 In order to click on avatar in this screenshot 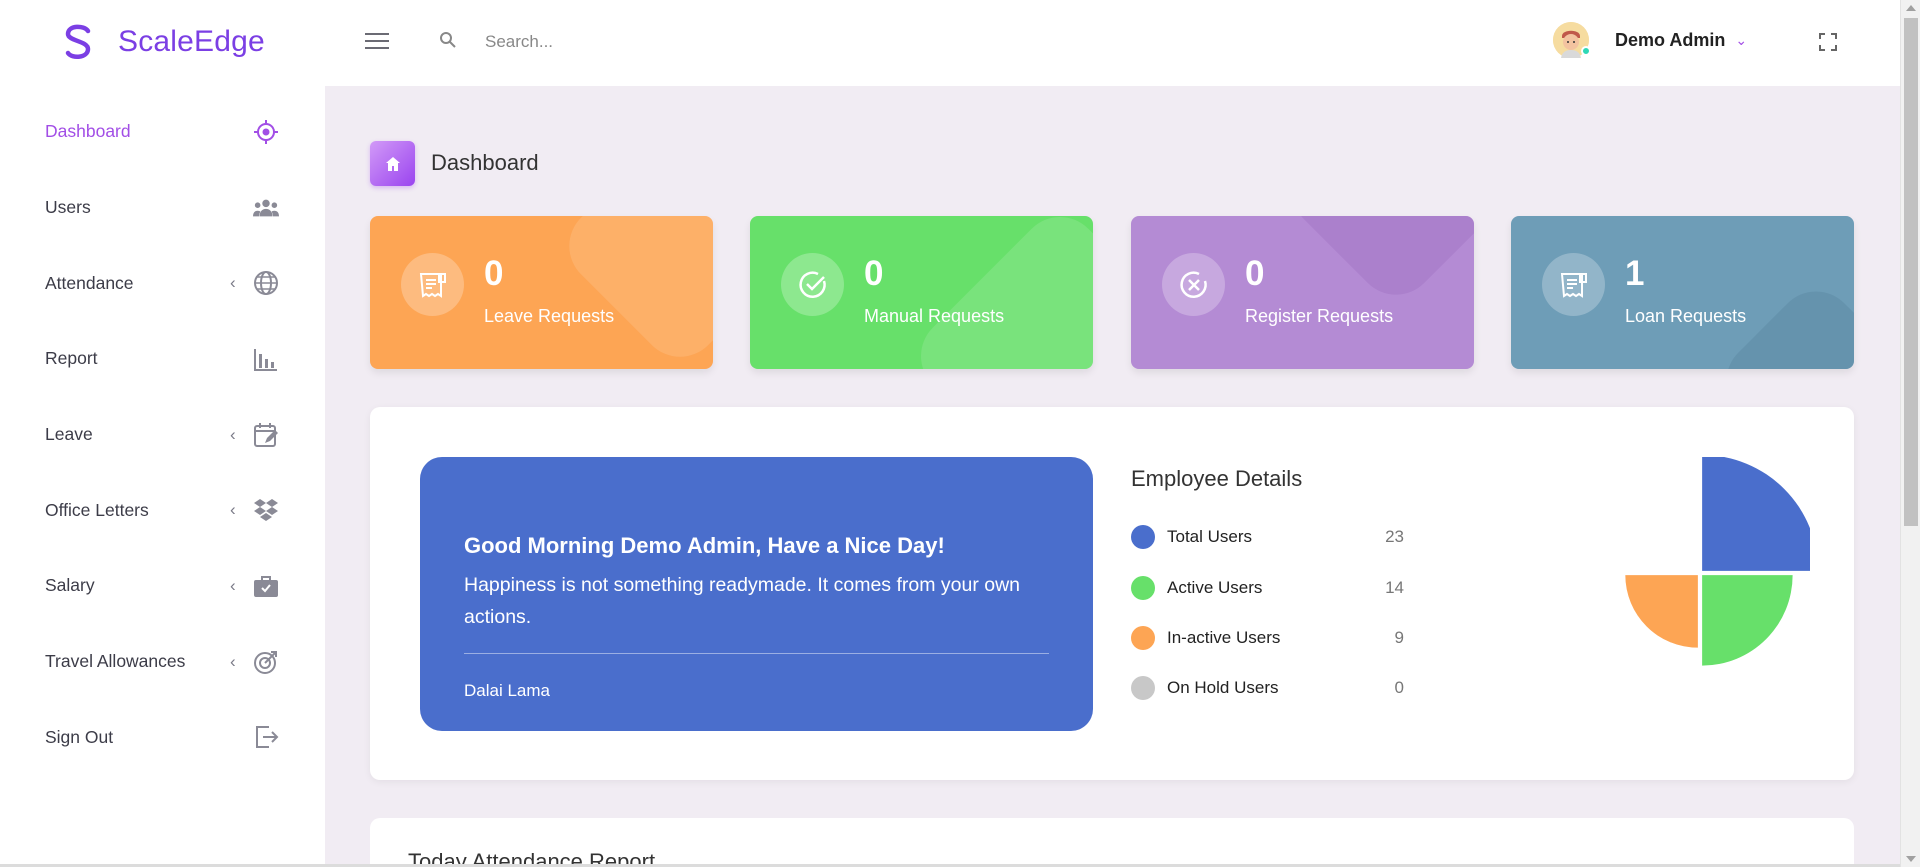, I will do `click(1572, 40)`.